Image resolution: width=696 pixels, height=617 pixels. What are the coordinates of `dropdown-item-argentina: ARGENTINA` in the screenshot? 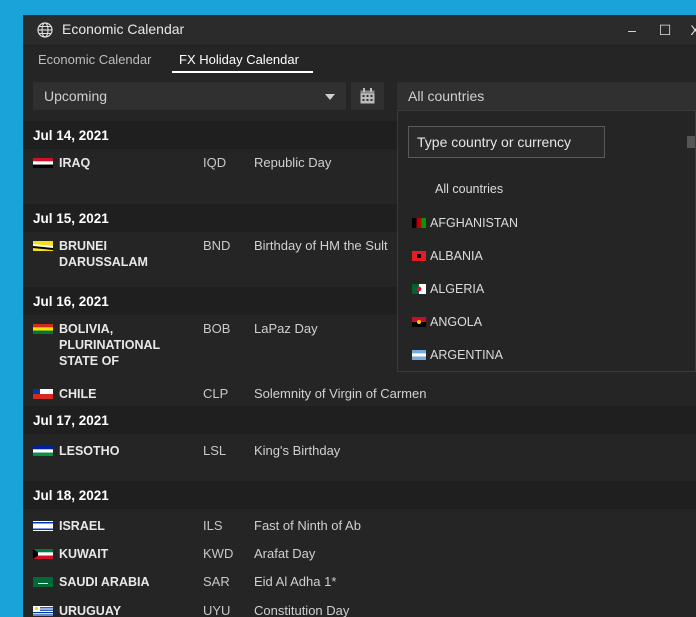 It's located at (457, 355).